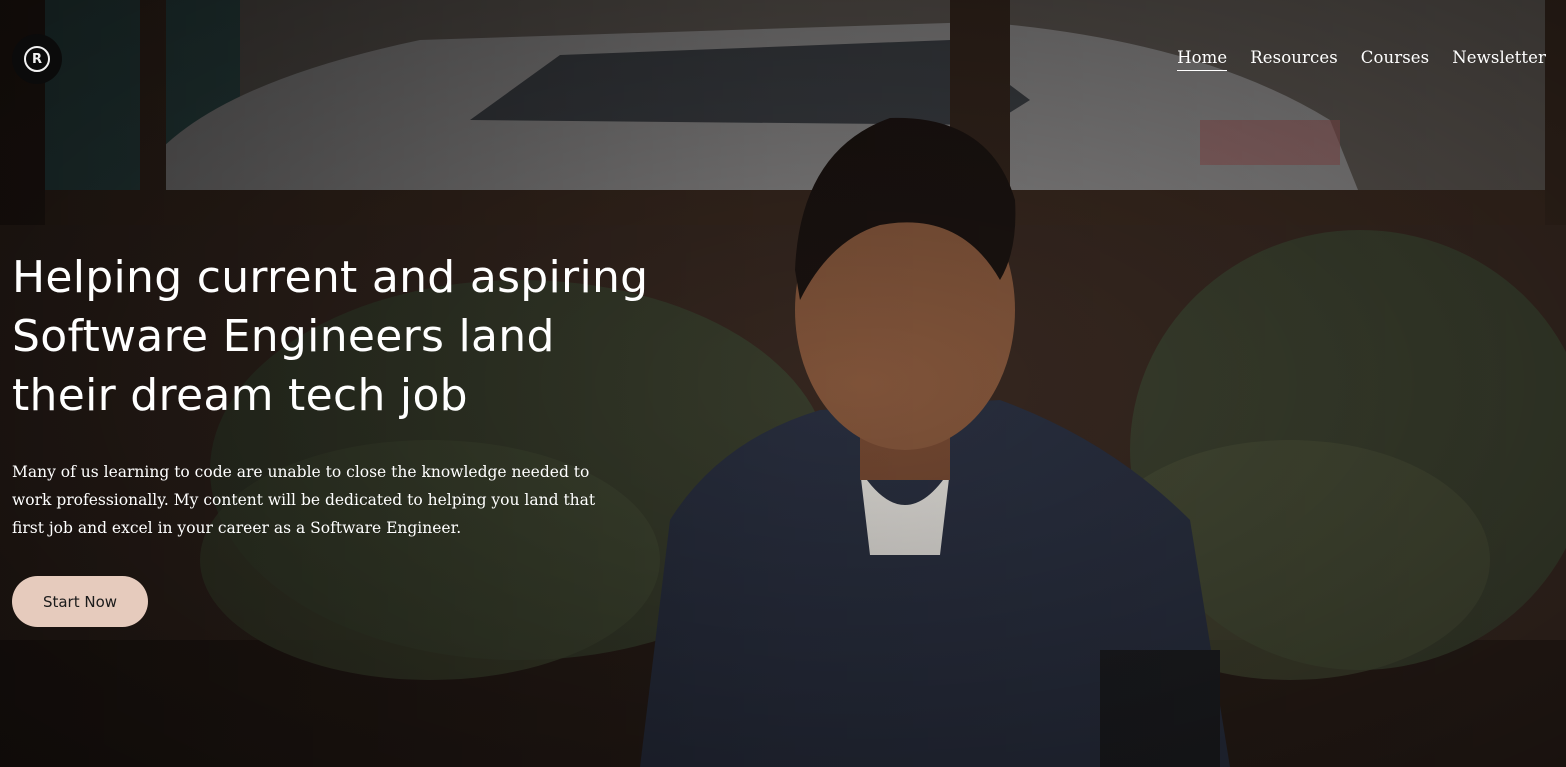 The height and width of the screenshot is (767, 1566). Describe the element at coordinates (330, 277) in the screenshot. I see `hero-headline-line-1: Helping current and aspiring` at that location.